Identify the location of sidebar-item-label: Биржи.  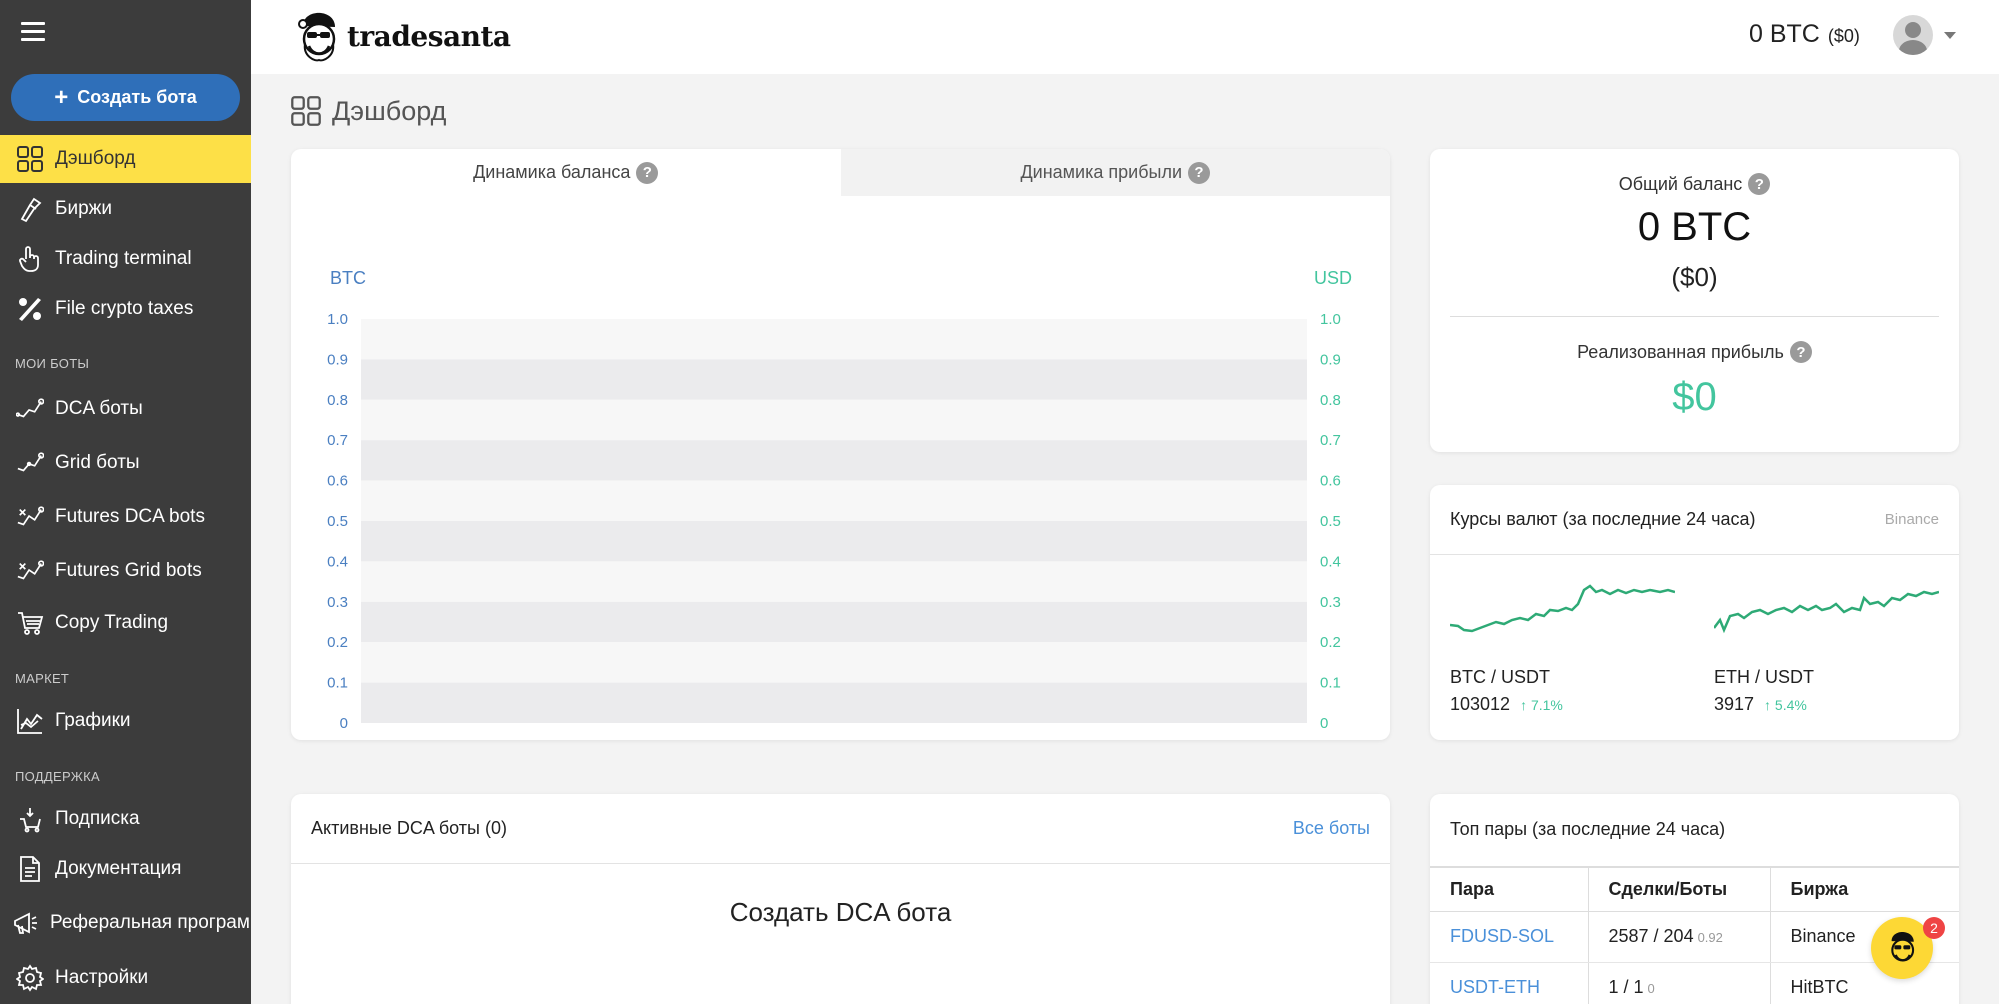
(83, 208).